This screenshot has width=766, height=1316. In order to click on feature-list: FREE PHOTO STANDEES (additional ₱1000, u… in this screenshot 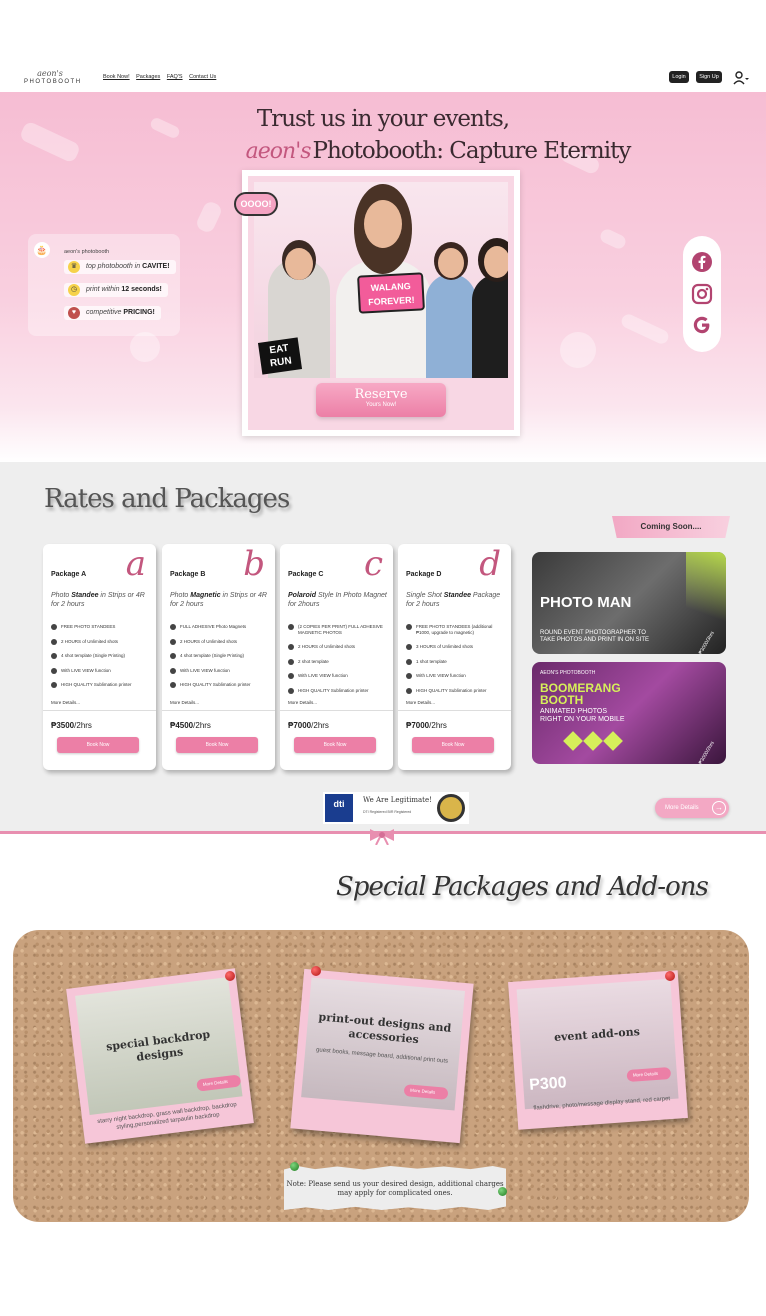, I will do `click(456, 663)`.